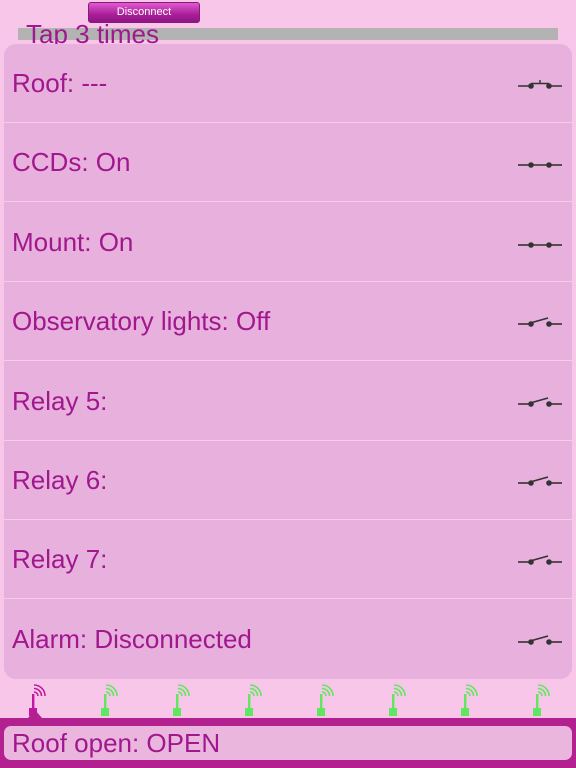 This screenshot has width=576, height=768. What do you see at coordinates (288, 699) in the screenshot?
I see `device-selector` at bounding box center [288, 699].